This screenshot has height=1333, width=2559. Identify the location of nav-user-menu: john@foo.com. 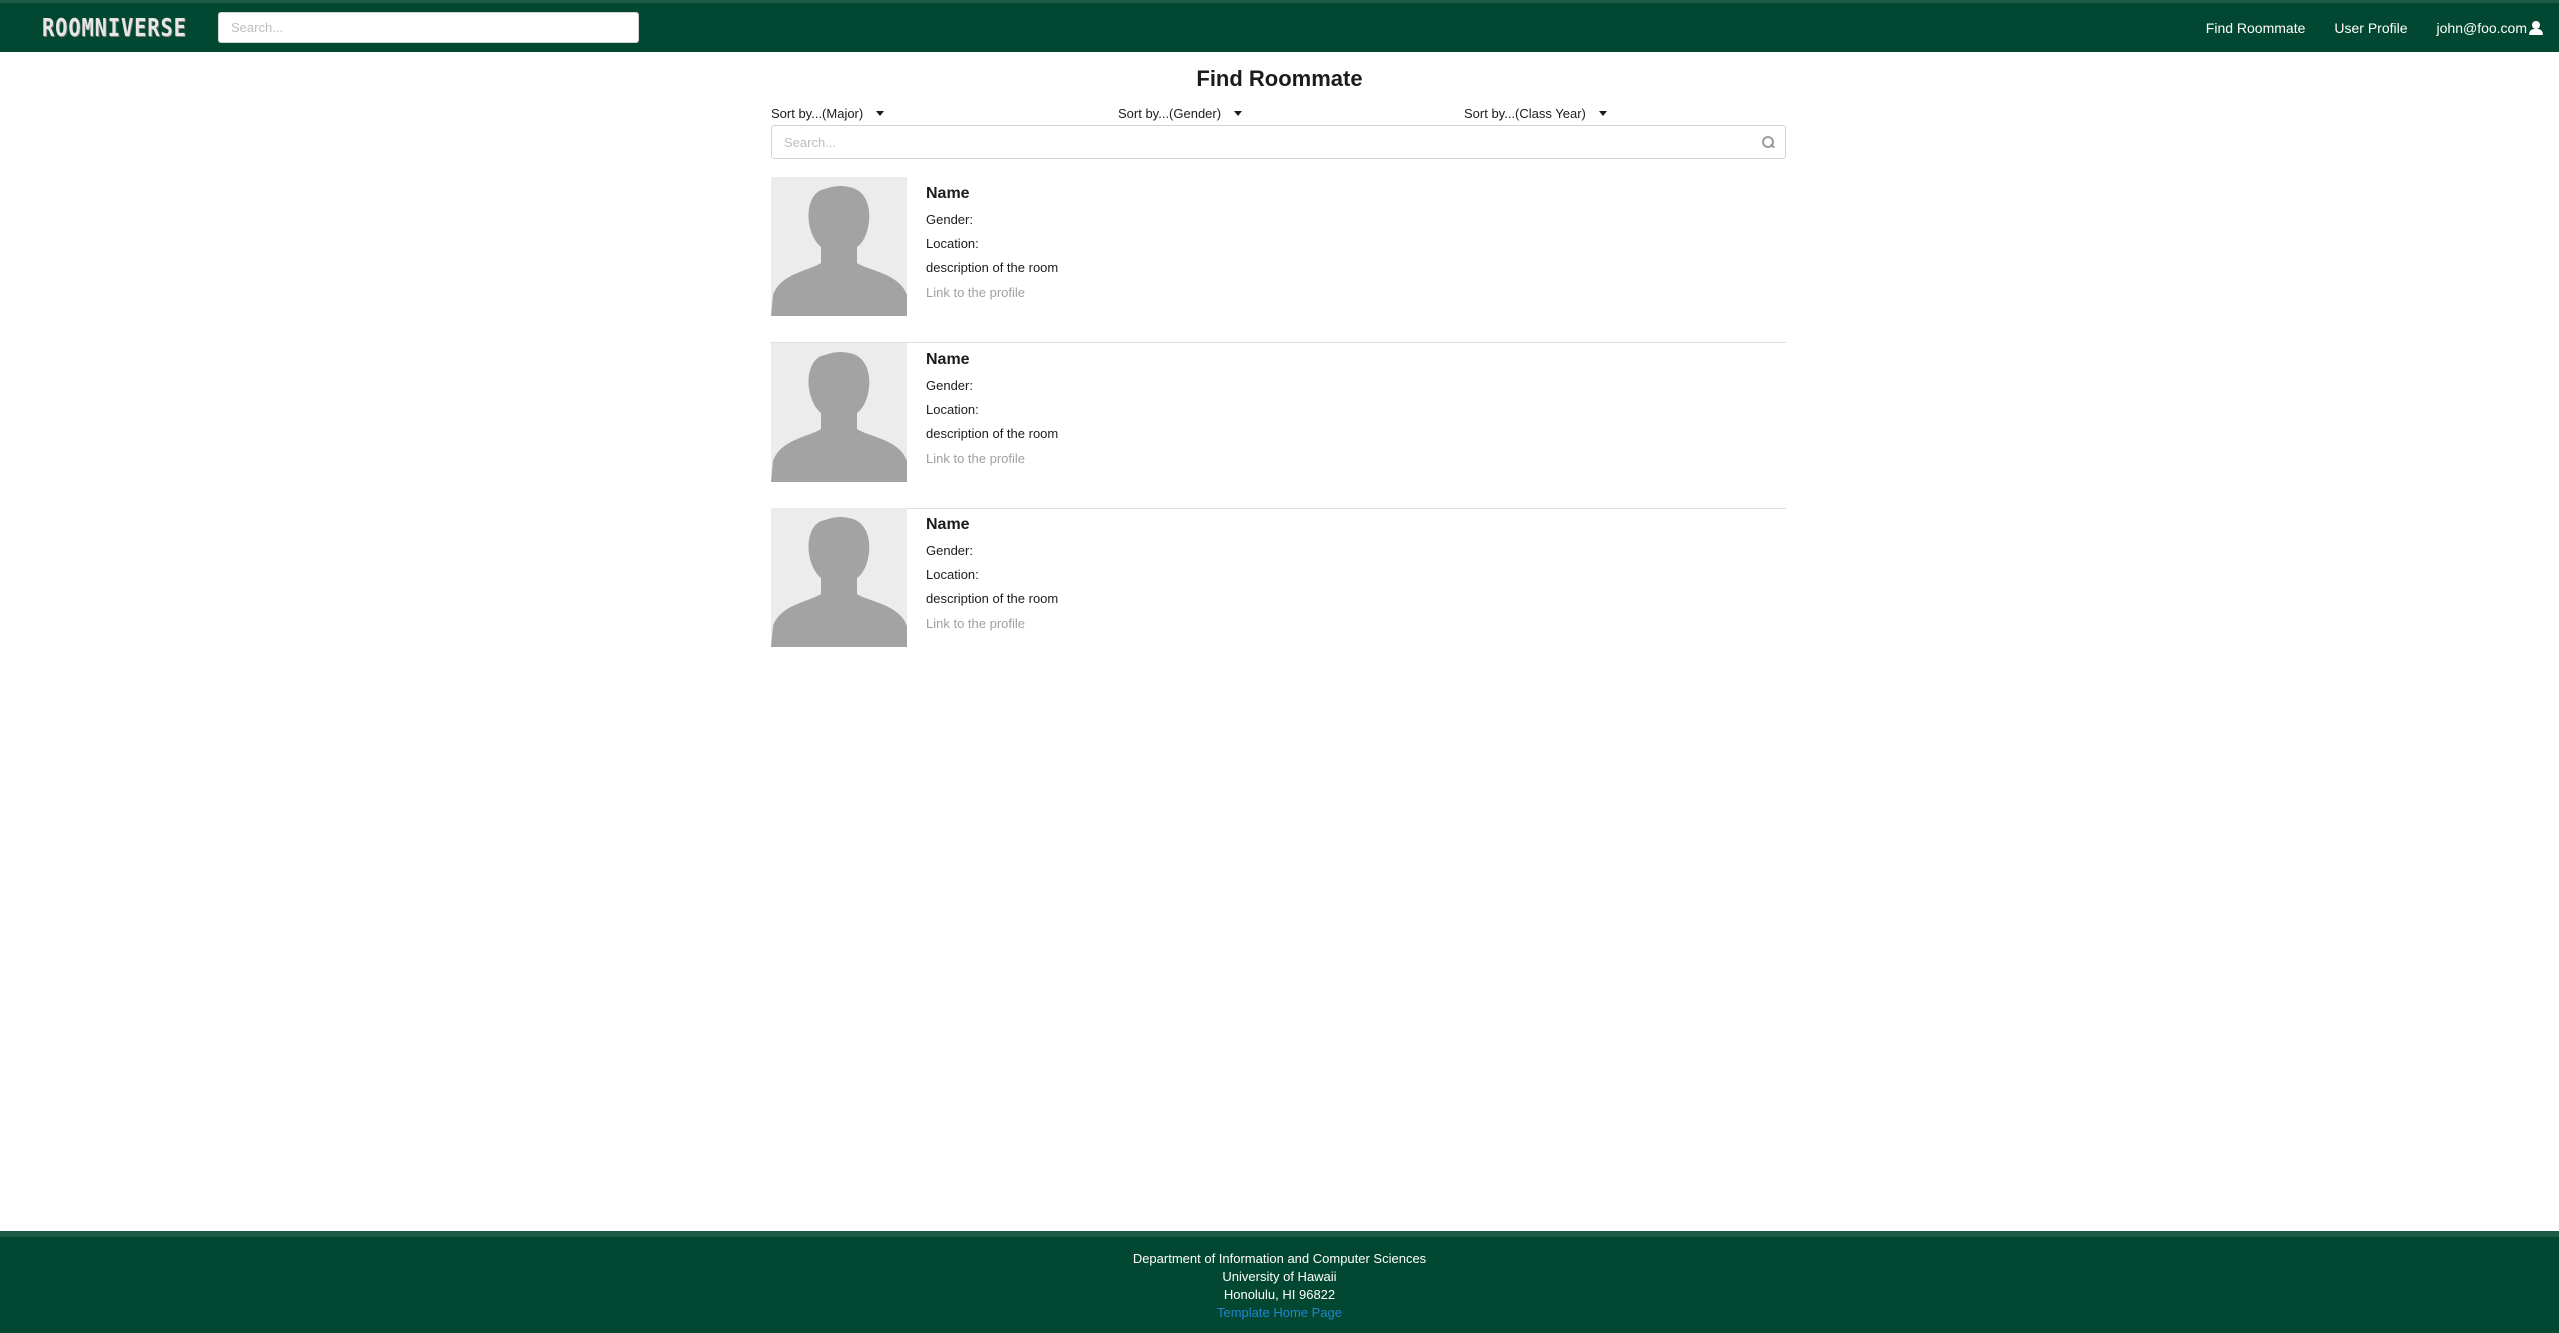
(2490, 28).